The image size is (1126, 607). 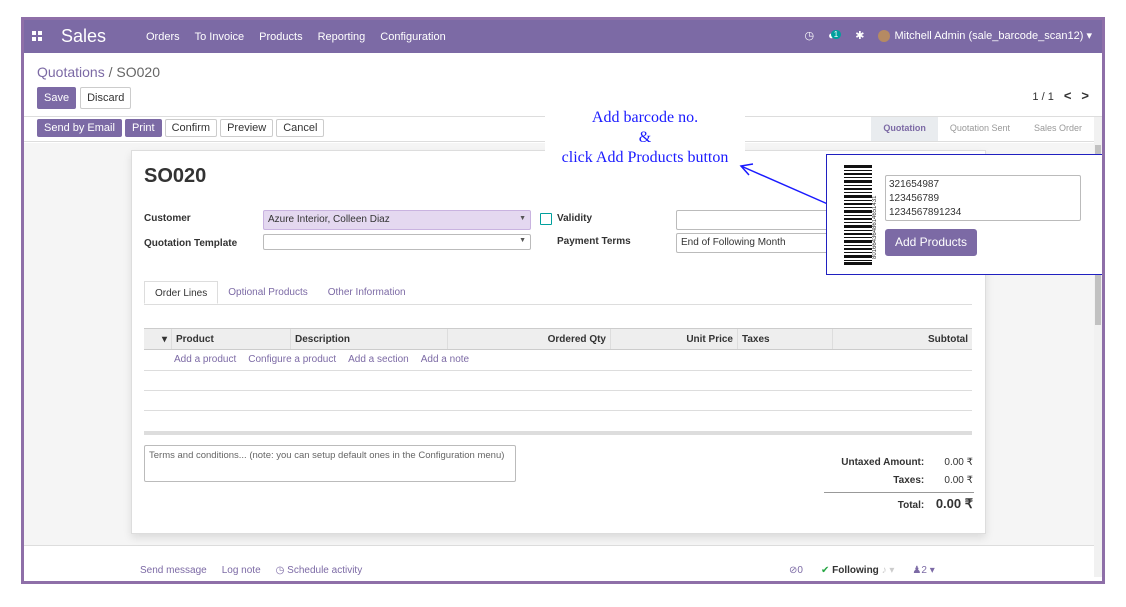 I want to click on pager-prev-icon: <, so click(x=1068, y=96).